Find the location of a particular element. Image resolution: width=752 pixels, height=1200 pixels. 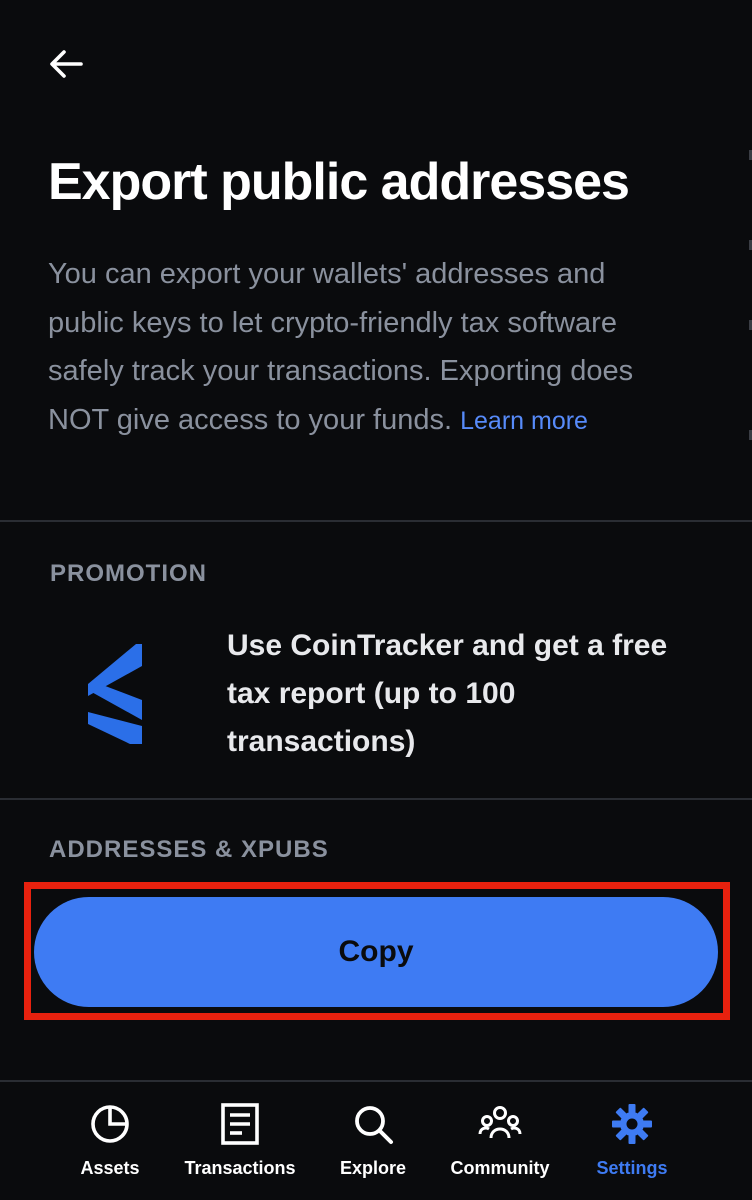

tab-transactions: Transactions is located at coordinates (240, 1140).